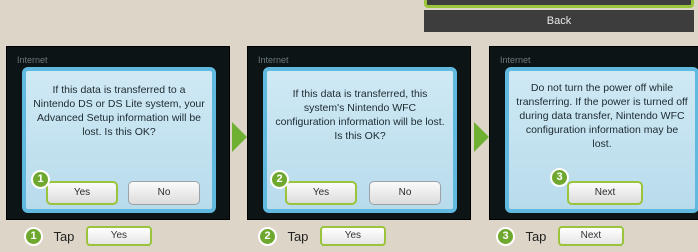 The height and width of the screenshot is (252, 698). I want to click on instruction-step-1: 1 Tap Yes, so click(88, 237).